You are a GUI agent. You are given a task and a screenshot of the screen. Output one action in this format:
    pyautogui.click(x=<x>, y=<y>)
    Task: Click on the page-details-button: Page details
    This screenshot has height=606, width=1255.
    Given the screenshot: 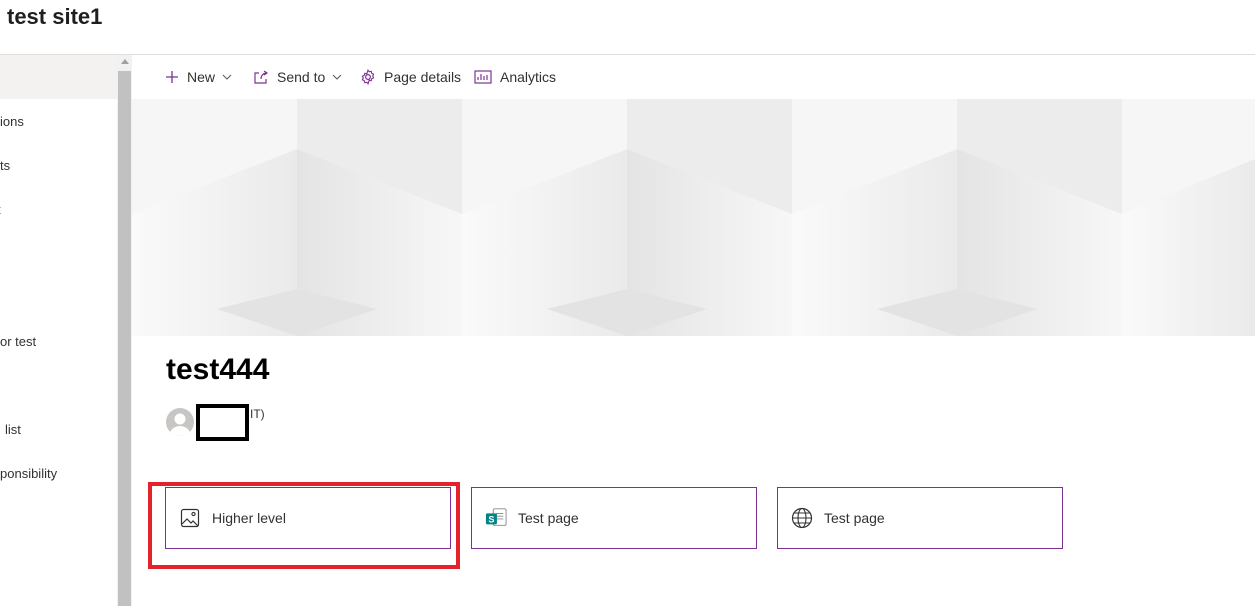 What is the action you would take?
    pyautogui.click(x=410, y=77)
    